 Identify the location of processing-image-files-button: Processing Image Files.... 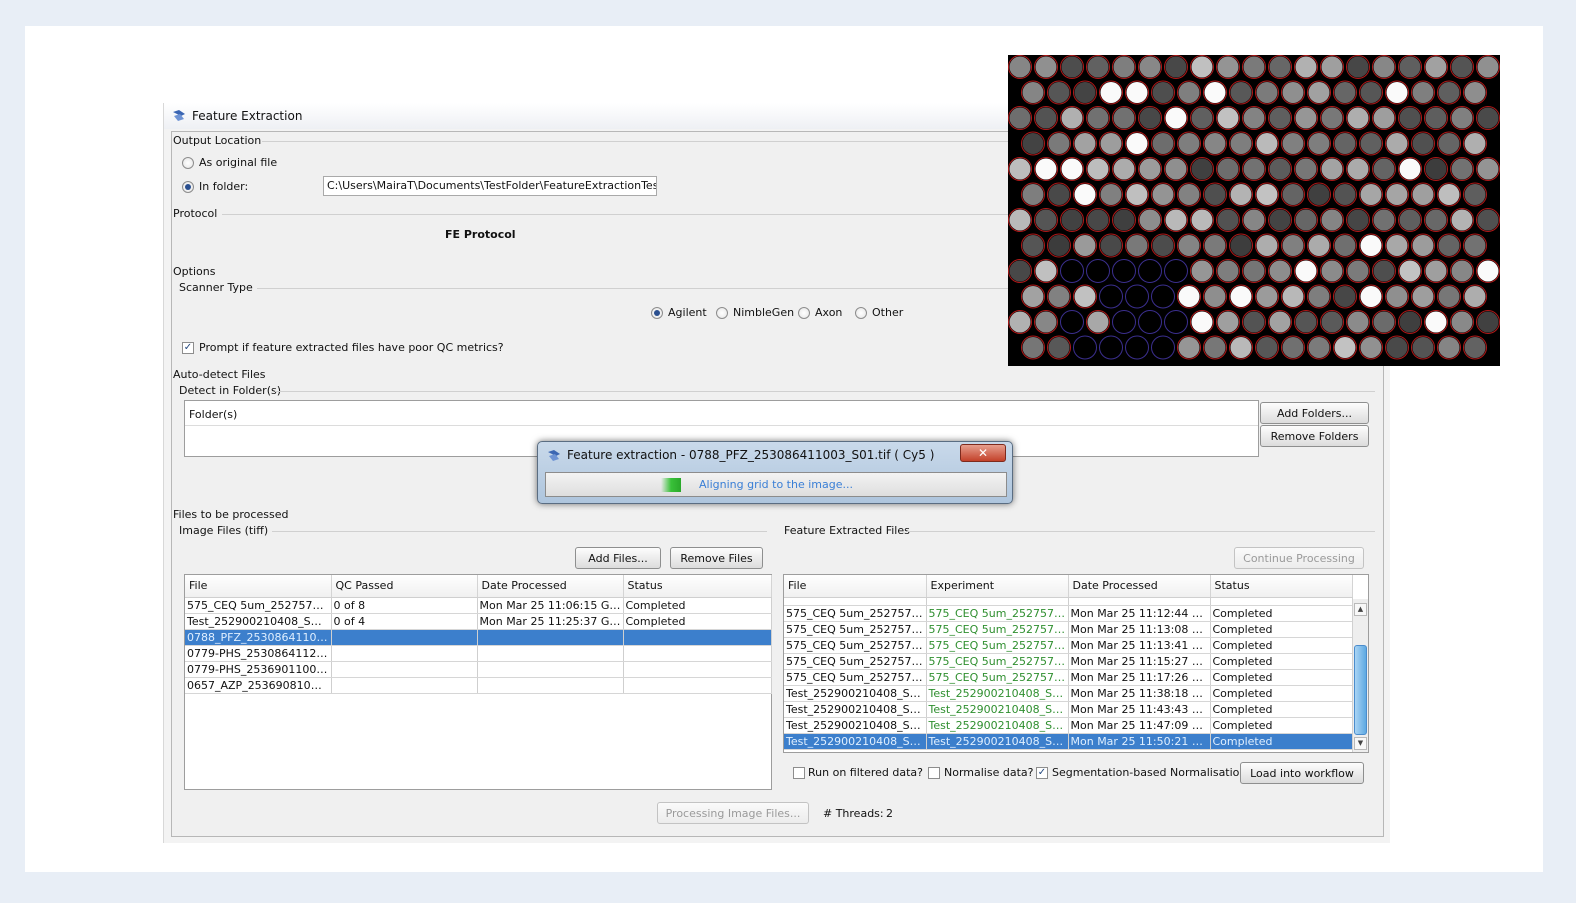
(733, 813).